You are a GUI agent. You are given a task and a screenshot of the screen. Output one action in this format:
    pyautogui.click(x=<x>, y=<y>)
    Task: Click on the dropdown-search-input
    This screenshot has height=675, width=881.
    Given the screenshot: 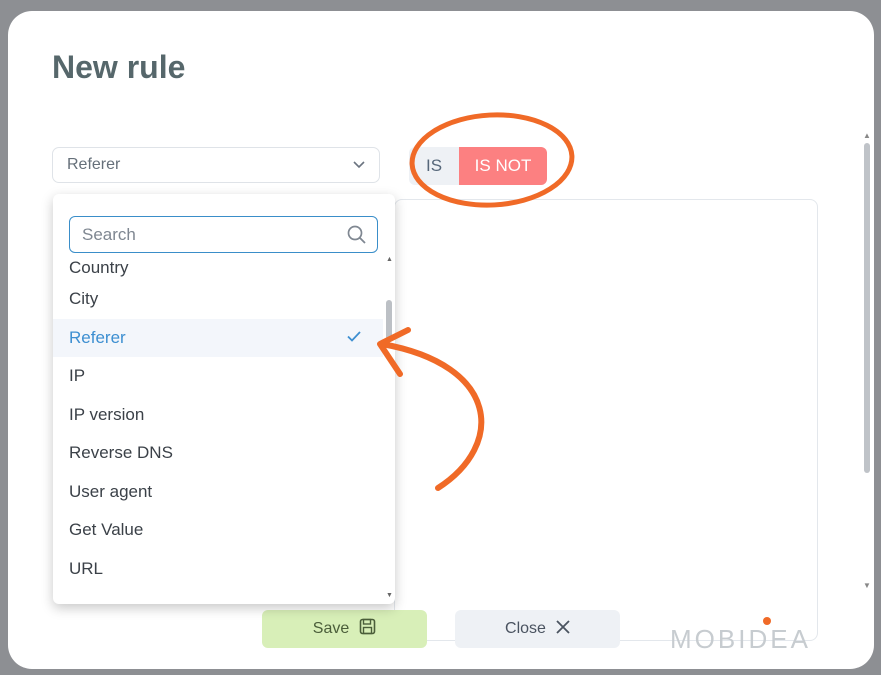 What is the action you would take?
    pyautogui.click(x=202, y=234)
    